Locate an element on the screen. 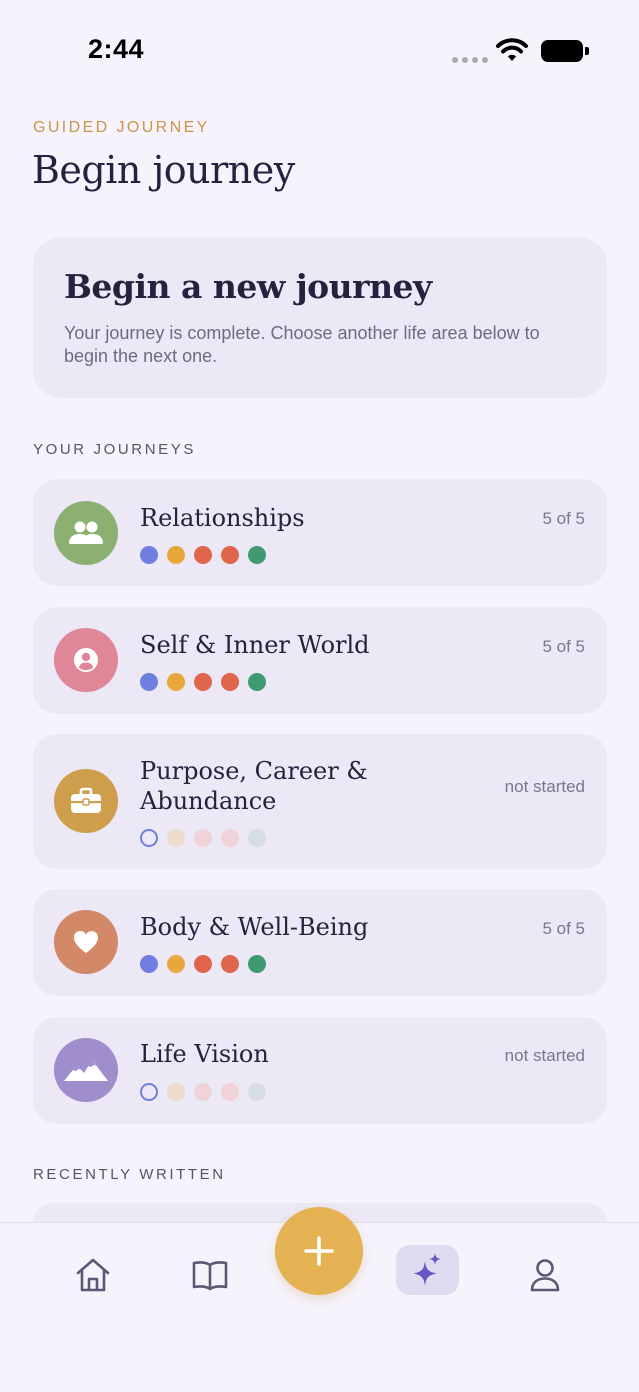 This screenshot has width=639, height=1392. tab-journal is located at coordinates (210, 1275).